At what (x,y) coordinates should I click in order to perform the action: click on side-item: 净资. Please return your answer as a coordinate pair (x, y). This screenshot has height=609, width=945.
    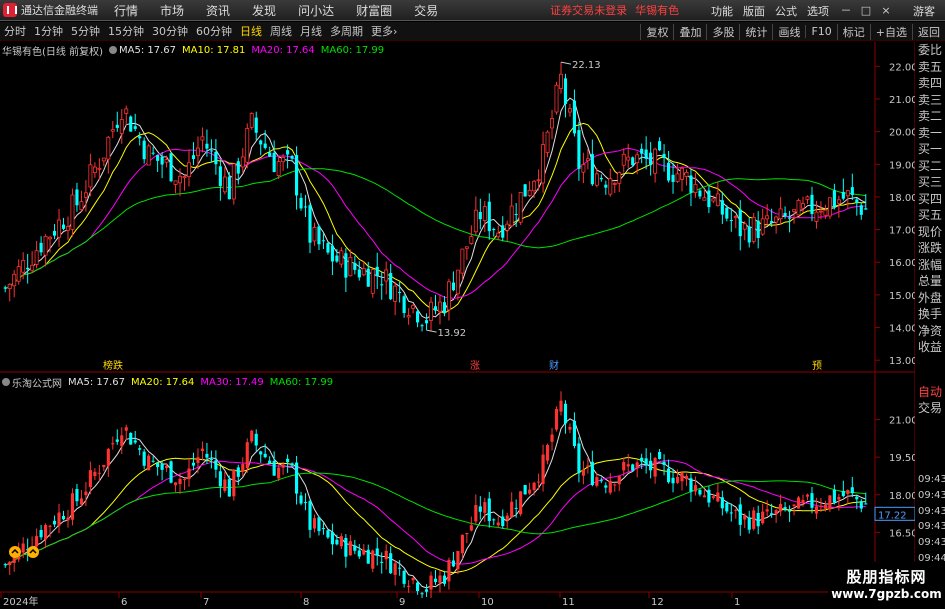
    Looking at the image, I should click on (931, 331).